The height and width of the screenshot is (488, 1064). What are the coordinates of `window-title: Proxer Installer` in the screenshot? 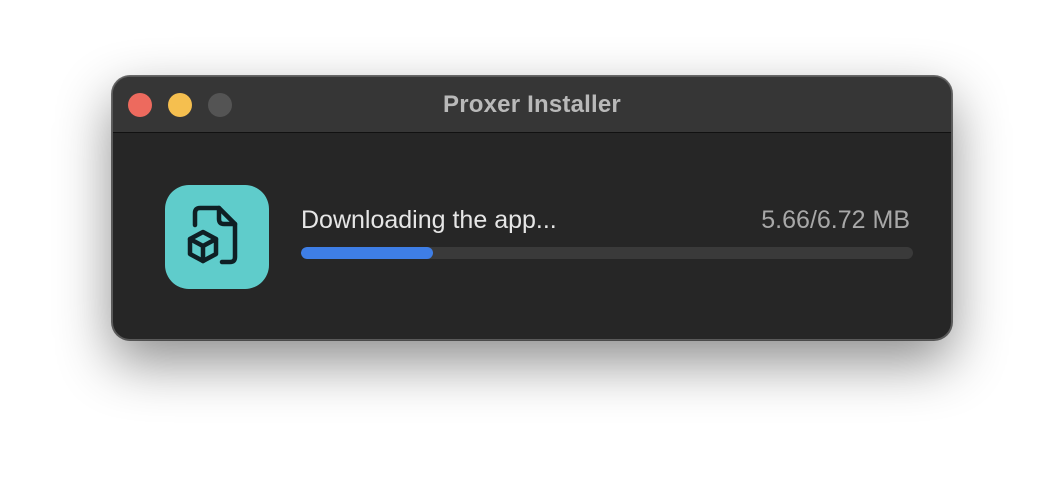 It's located at (532, 104).